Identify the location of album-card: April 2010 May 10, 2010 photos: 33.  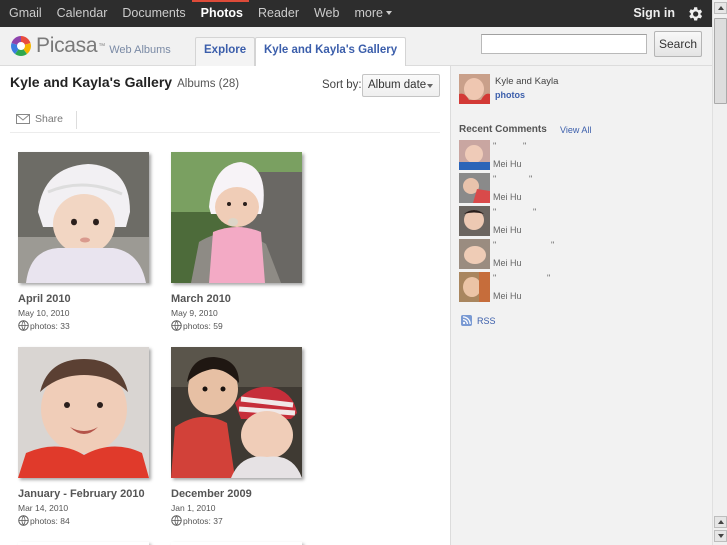
(88, 241).